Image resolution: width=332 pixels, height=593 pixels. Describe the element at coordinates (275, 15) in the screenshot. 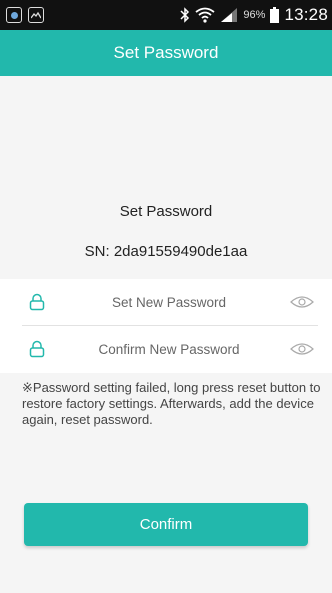

I see `battery-icon` at that location.